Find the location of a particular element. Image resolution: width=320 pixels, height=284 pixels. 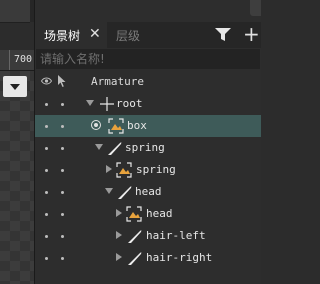

tab-scene-tree: 场景树 ✕ is located at coordinates (71, 35).